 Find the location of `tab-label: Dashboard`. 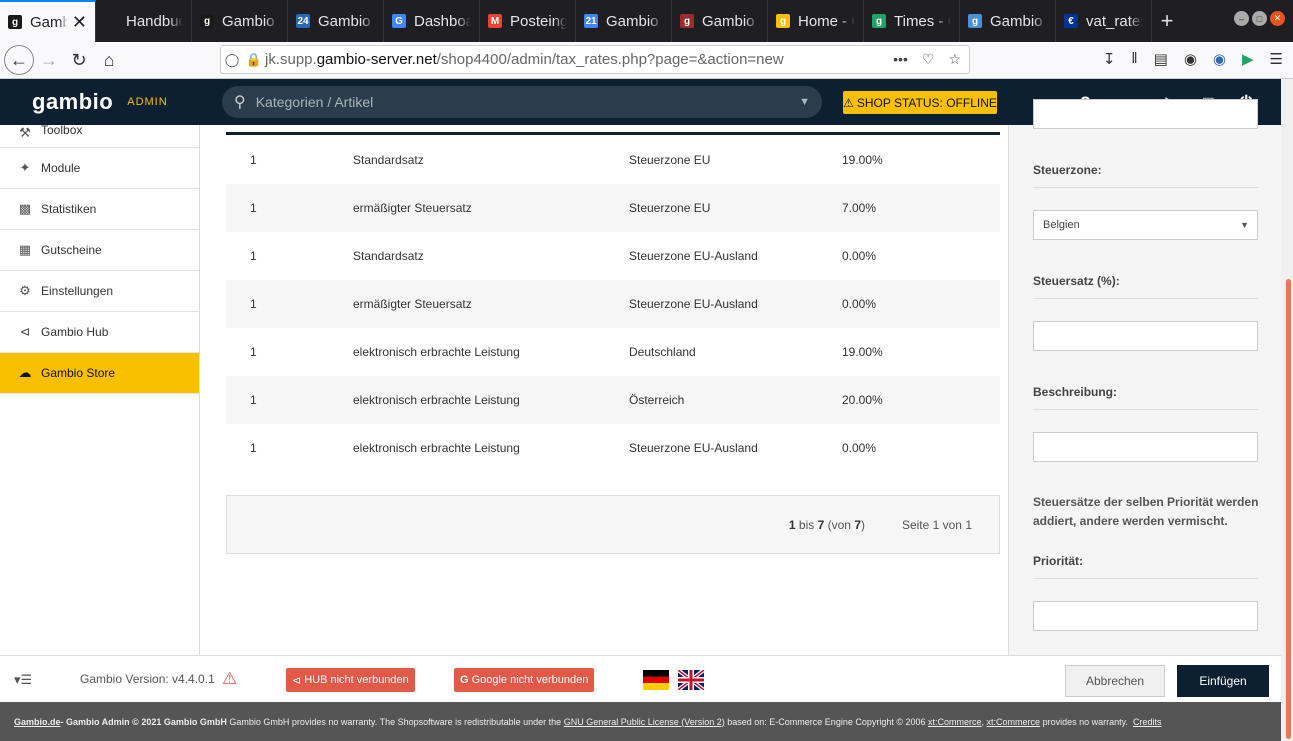

tab-label: Dashboard is located at coordinates (442, 21).